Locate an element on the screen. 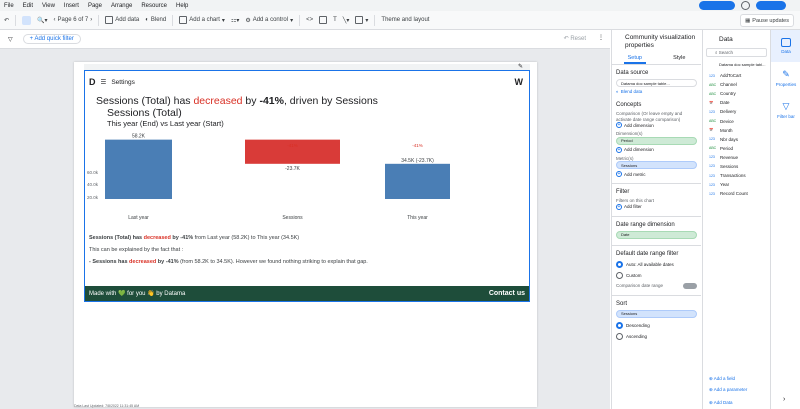 This screenshot has height=409, width=800. add-parameter-button: ⊕ Add a parameter is located at coordinates (728, 390).